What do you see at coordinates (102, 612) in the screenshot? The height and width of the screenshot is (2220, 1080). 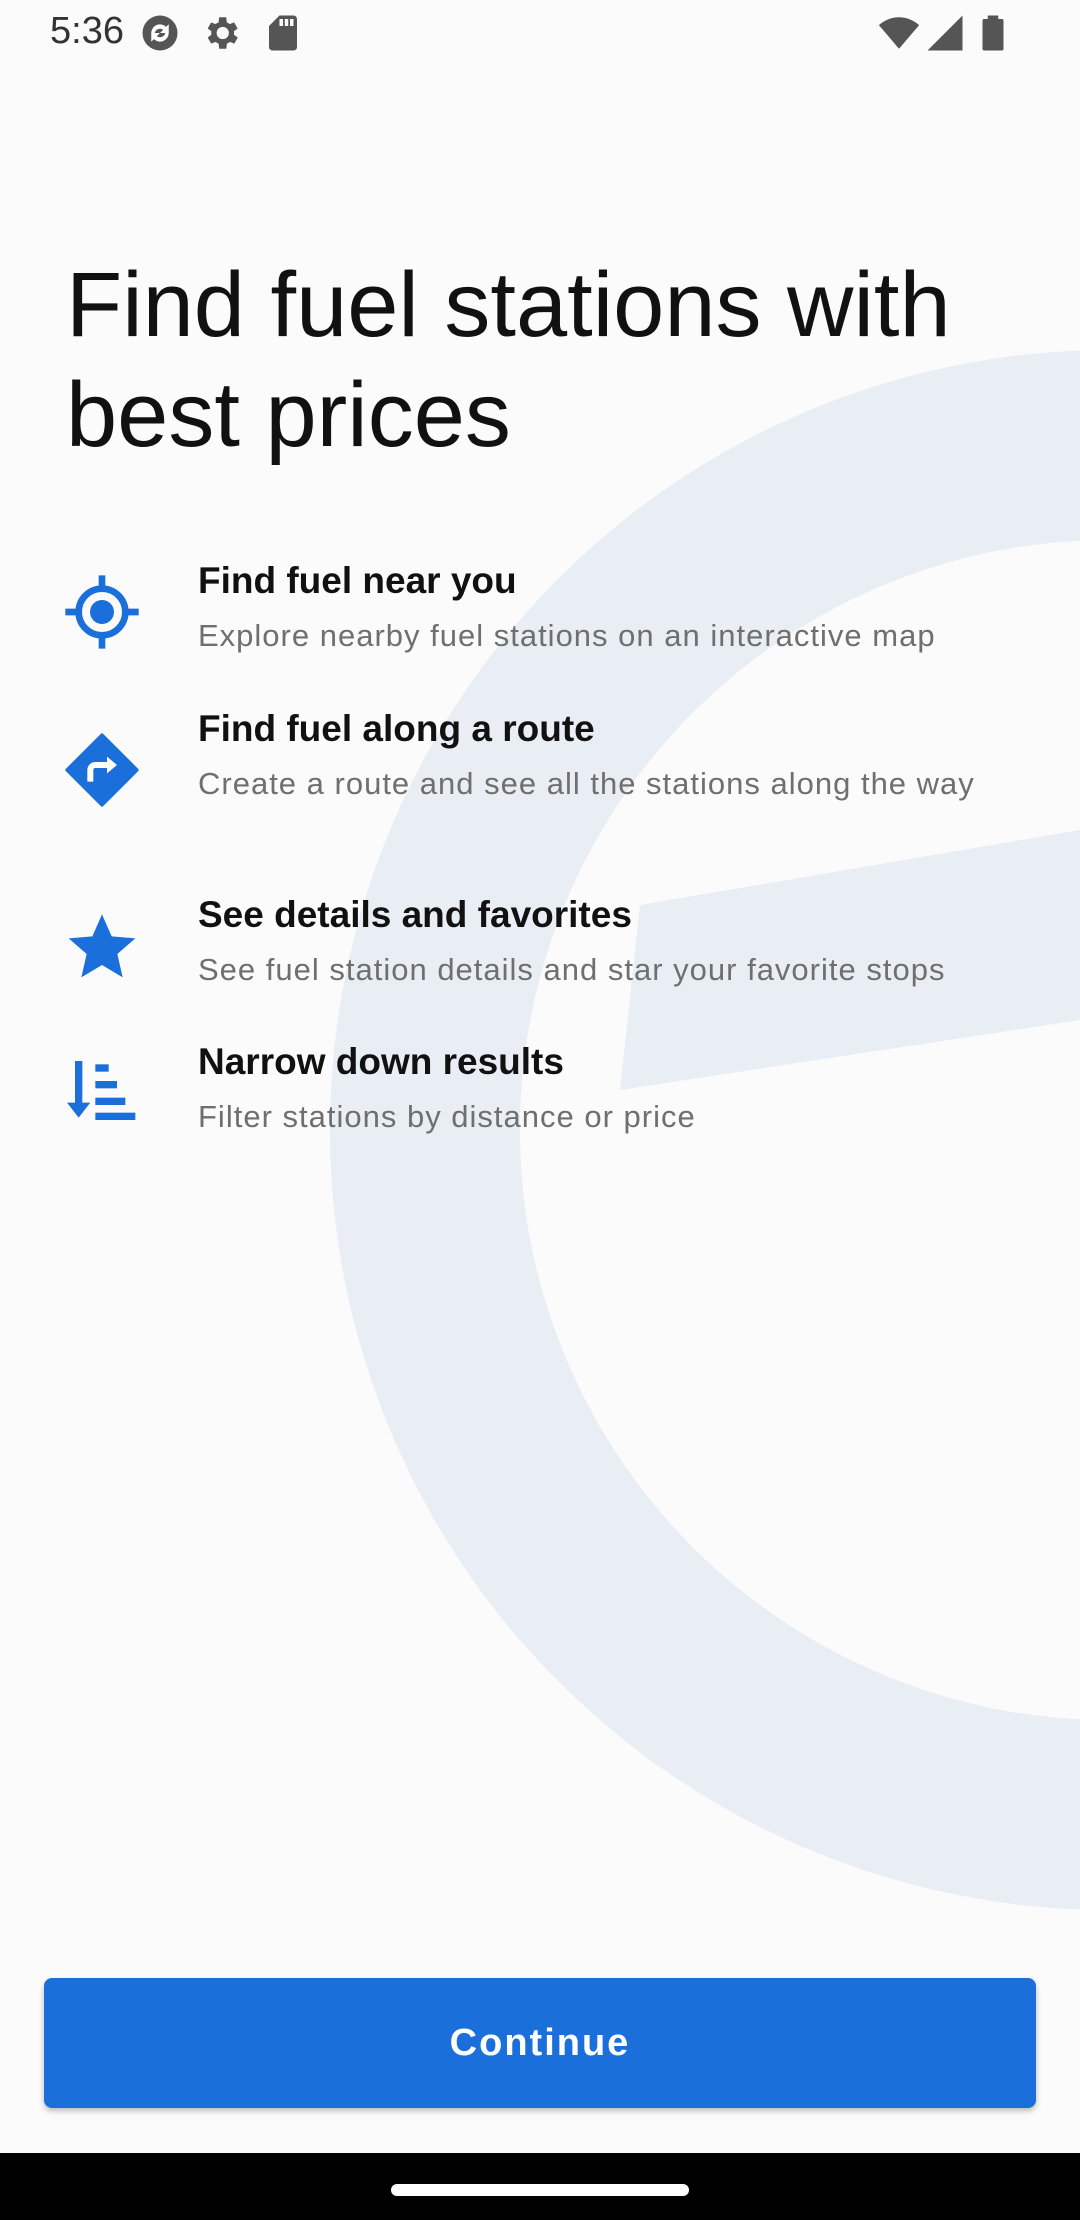 I see `location-target-icon` at bounding box center [102, 612].